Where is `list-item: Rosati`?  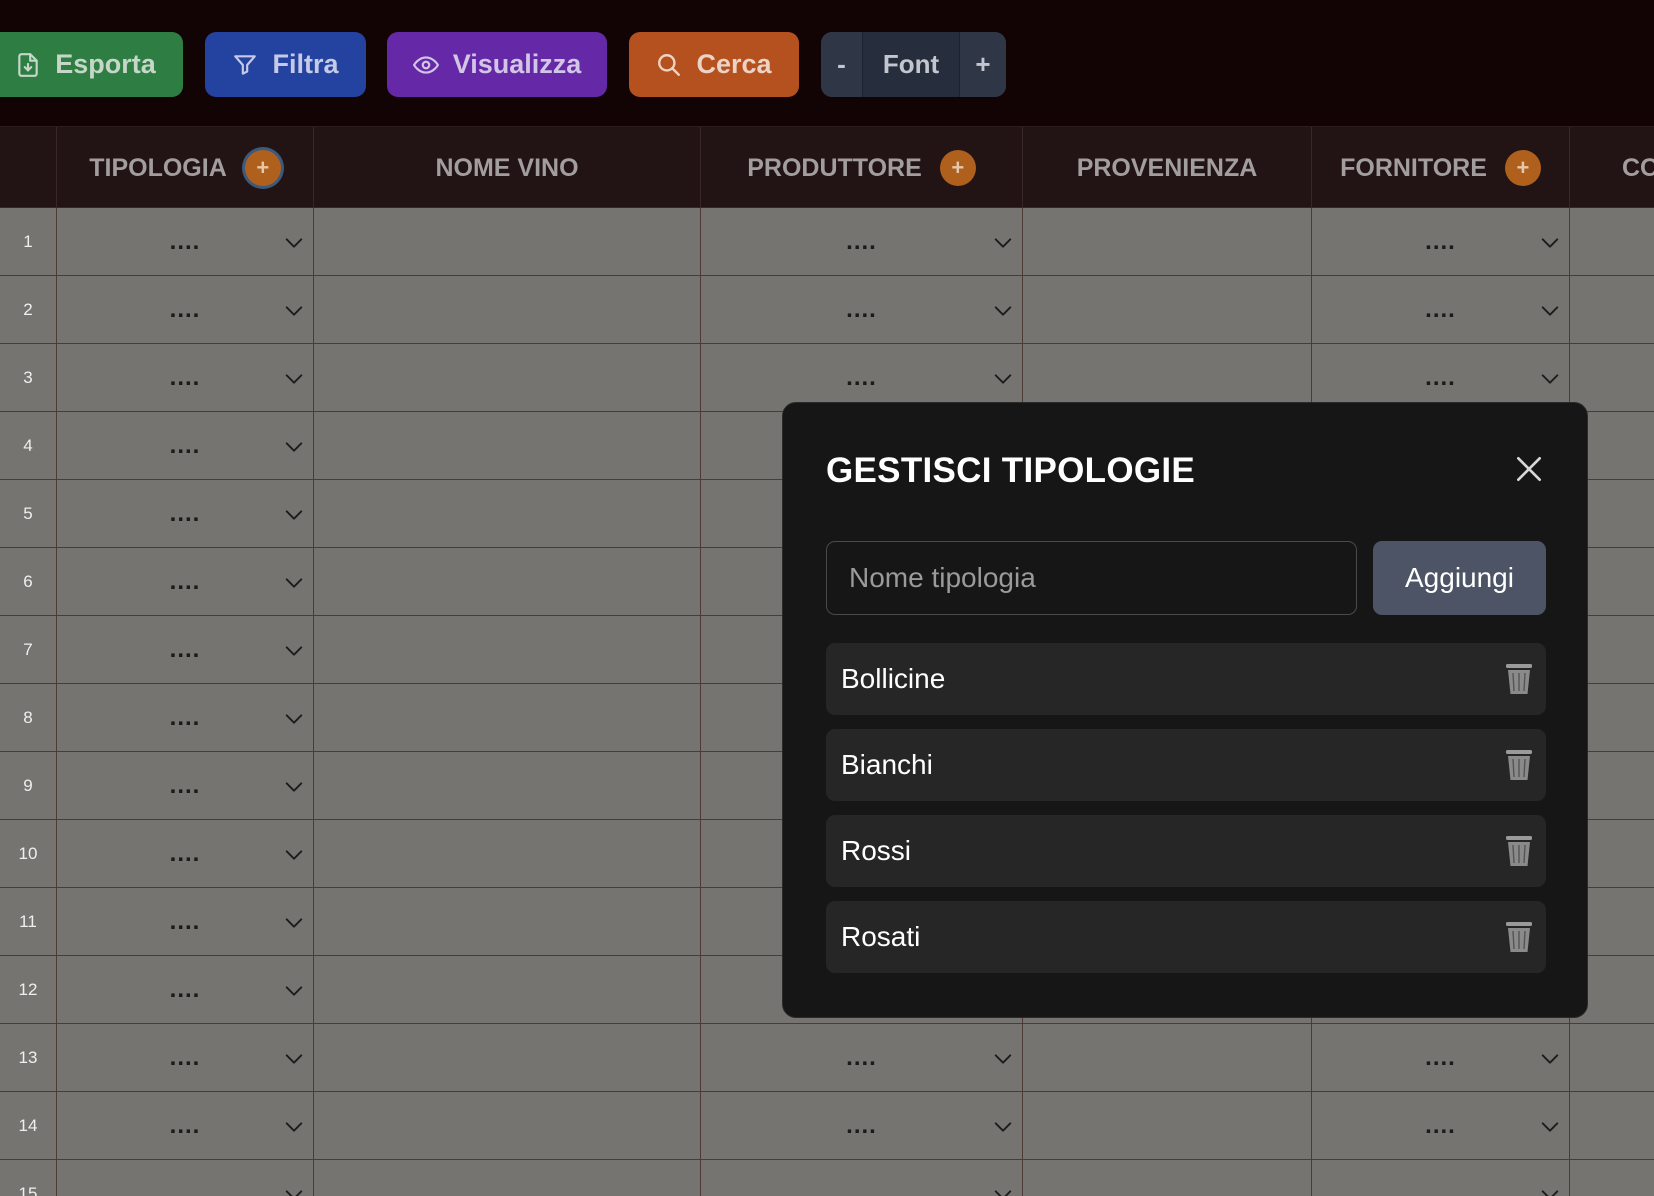 list-item: Rosati is located at coordinates (1186, 937).